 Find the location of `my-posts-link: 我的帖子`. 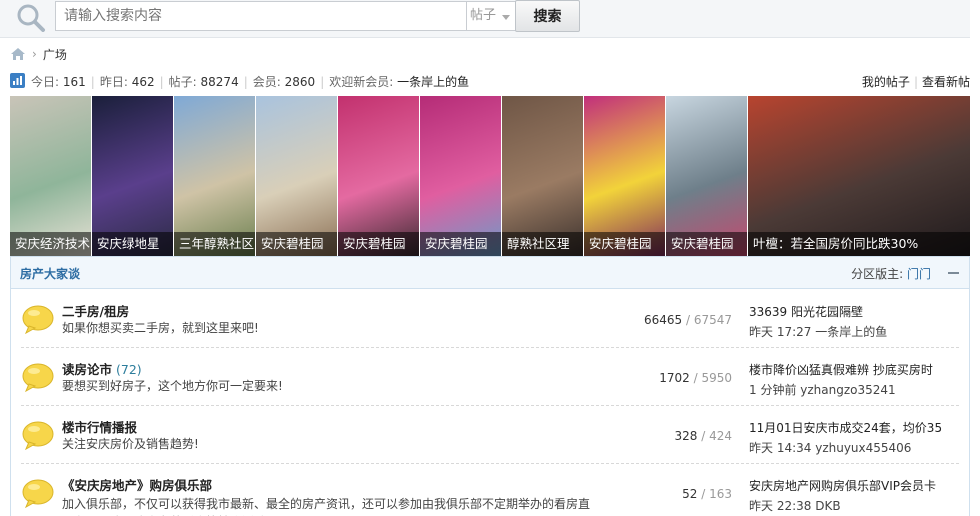

my-posts-link: 我的帖子 is located at coordinates (886, 82).